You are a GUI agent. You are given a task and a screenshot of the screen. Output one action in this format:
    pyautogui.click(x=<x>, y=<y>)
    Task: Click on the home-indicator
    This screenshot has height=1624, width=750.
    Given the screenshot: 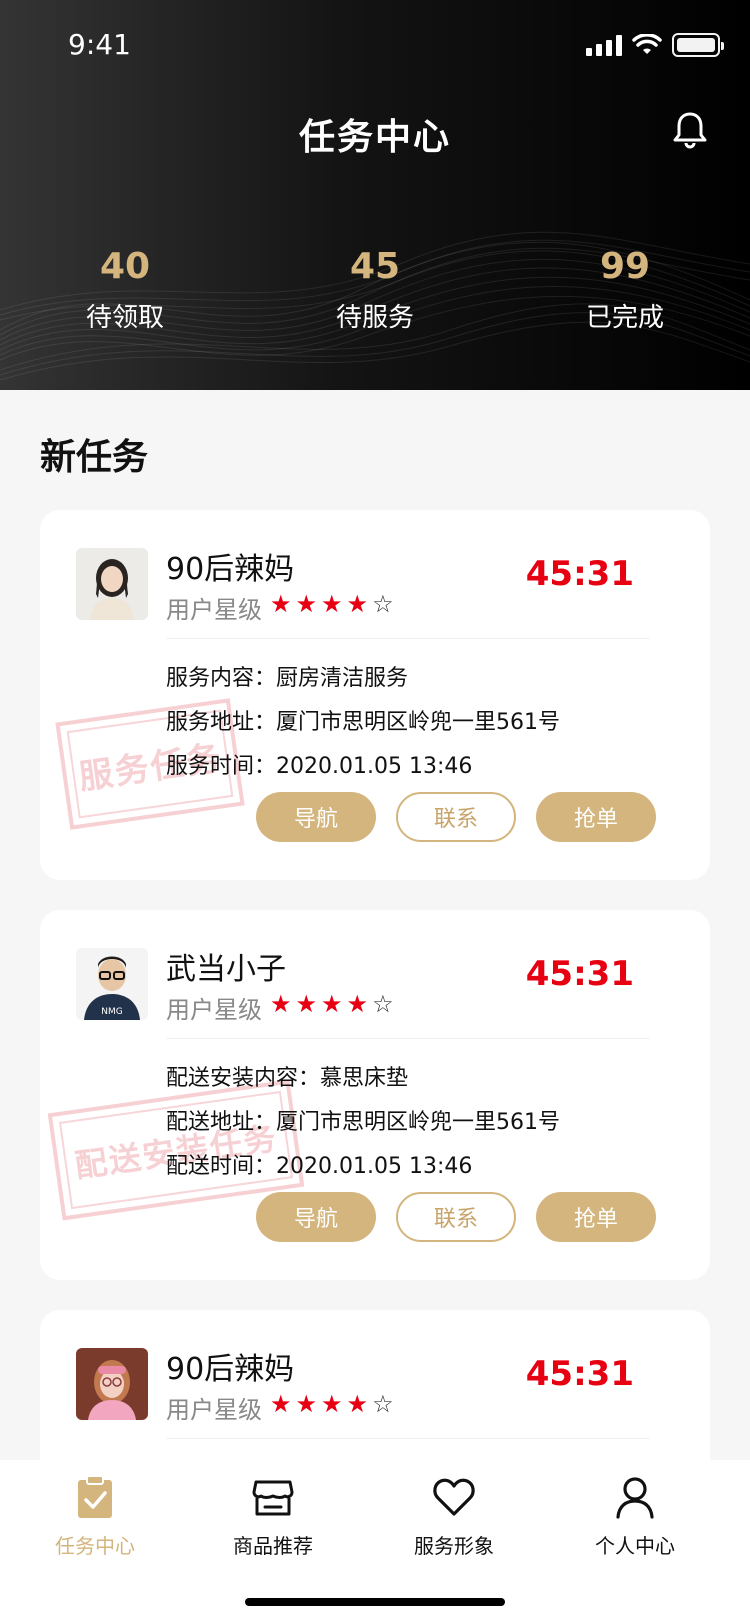 What is the action you would take?
    pyautogui.click(x=375, y=1602)
    